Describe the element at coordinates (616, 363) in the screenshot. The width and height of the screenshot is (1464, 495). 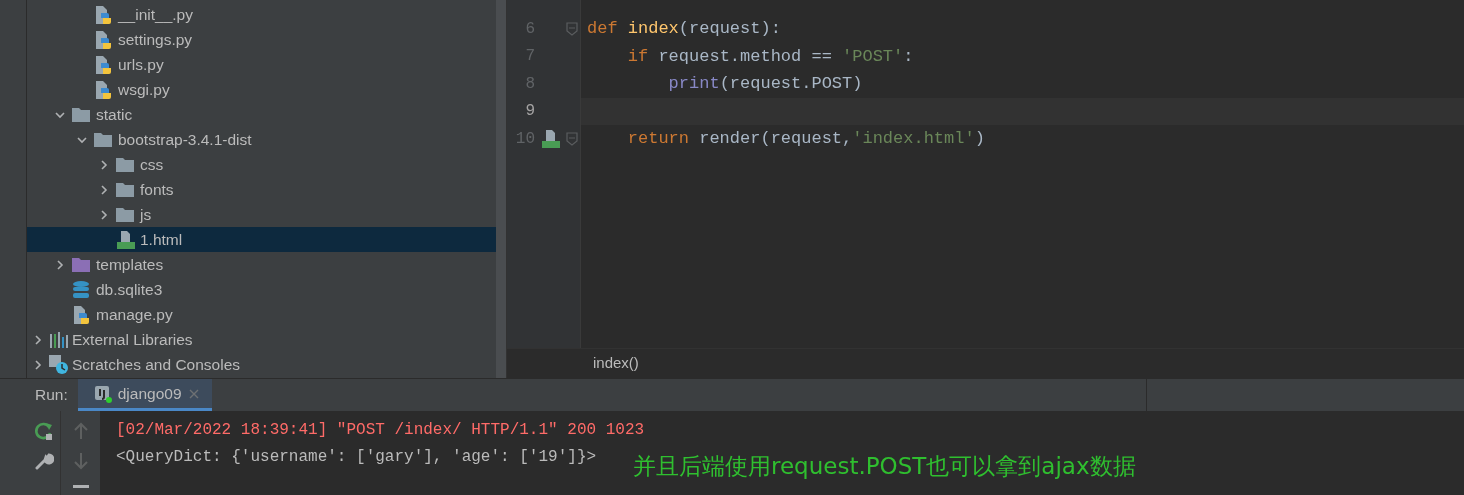
I see `breadcrumb: index()` at that location.